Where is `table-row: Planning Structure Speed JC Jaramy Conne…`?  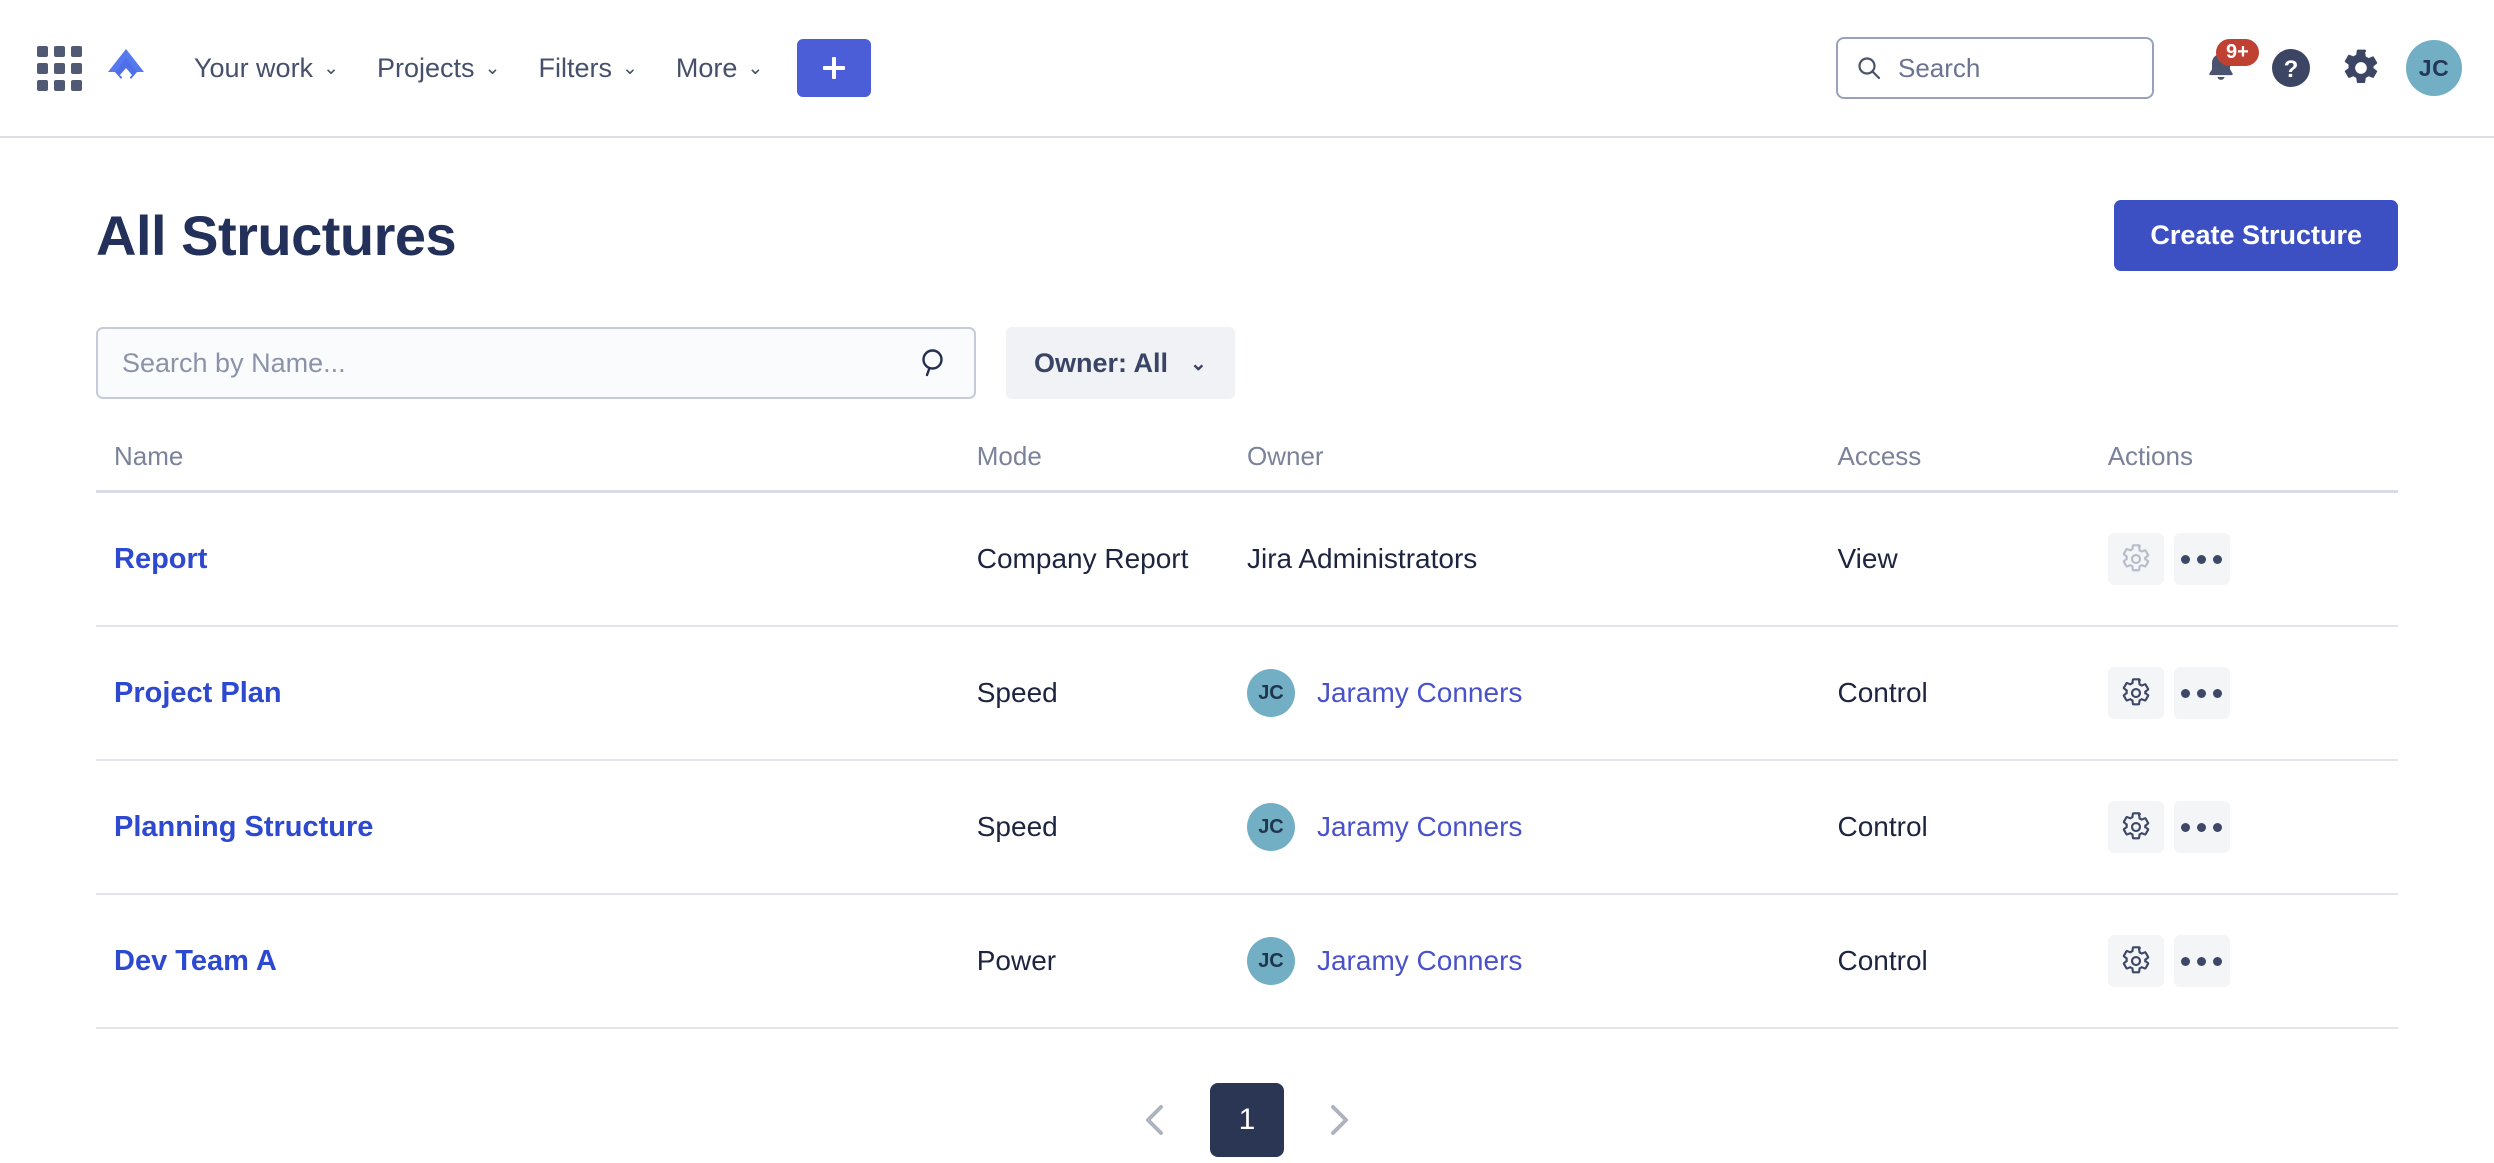
table-row: Planning Structure Speed JC Jaramy Conne… is located at coordinates (1247, 827).